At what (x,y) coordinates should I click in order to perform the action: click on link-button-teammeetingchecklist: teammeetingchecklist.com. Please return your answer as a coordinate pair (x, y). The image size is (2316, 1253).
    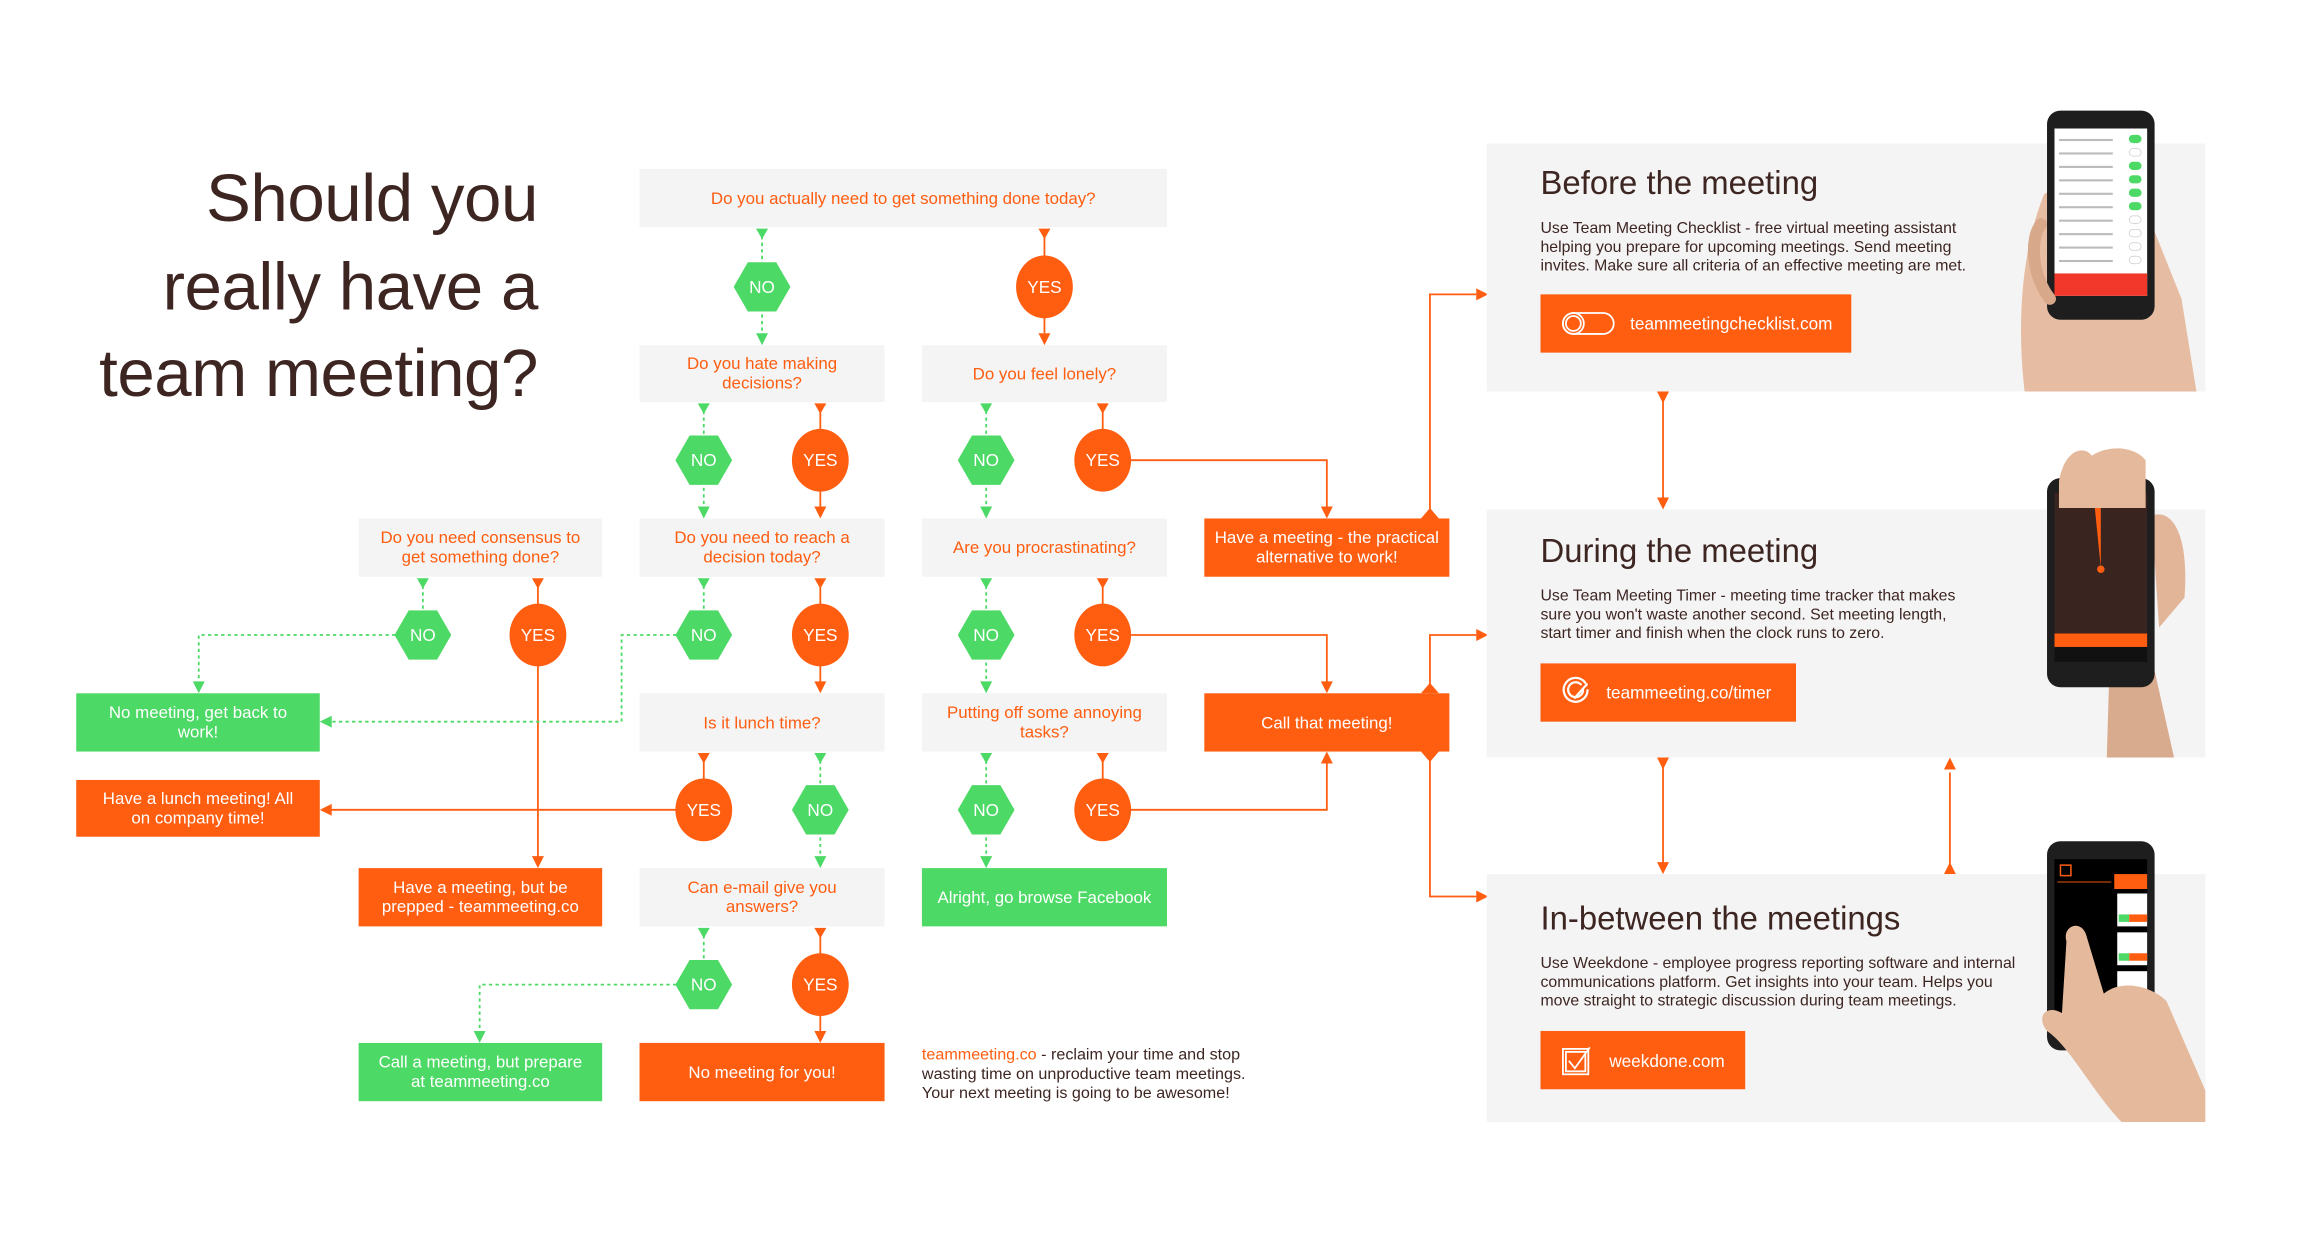
    Looking at the image, I should click on (1696, 323).